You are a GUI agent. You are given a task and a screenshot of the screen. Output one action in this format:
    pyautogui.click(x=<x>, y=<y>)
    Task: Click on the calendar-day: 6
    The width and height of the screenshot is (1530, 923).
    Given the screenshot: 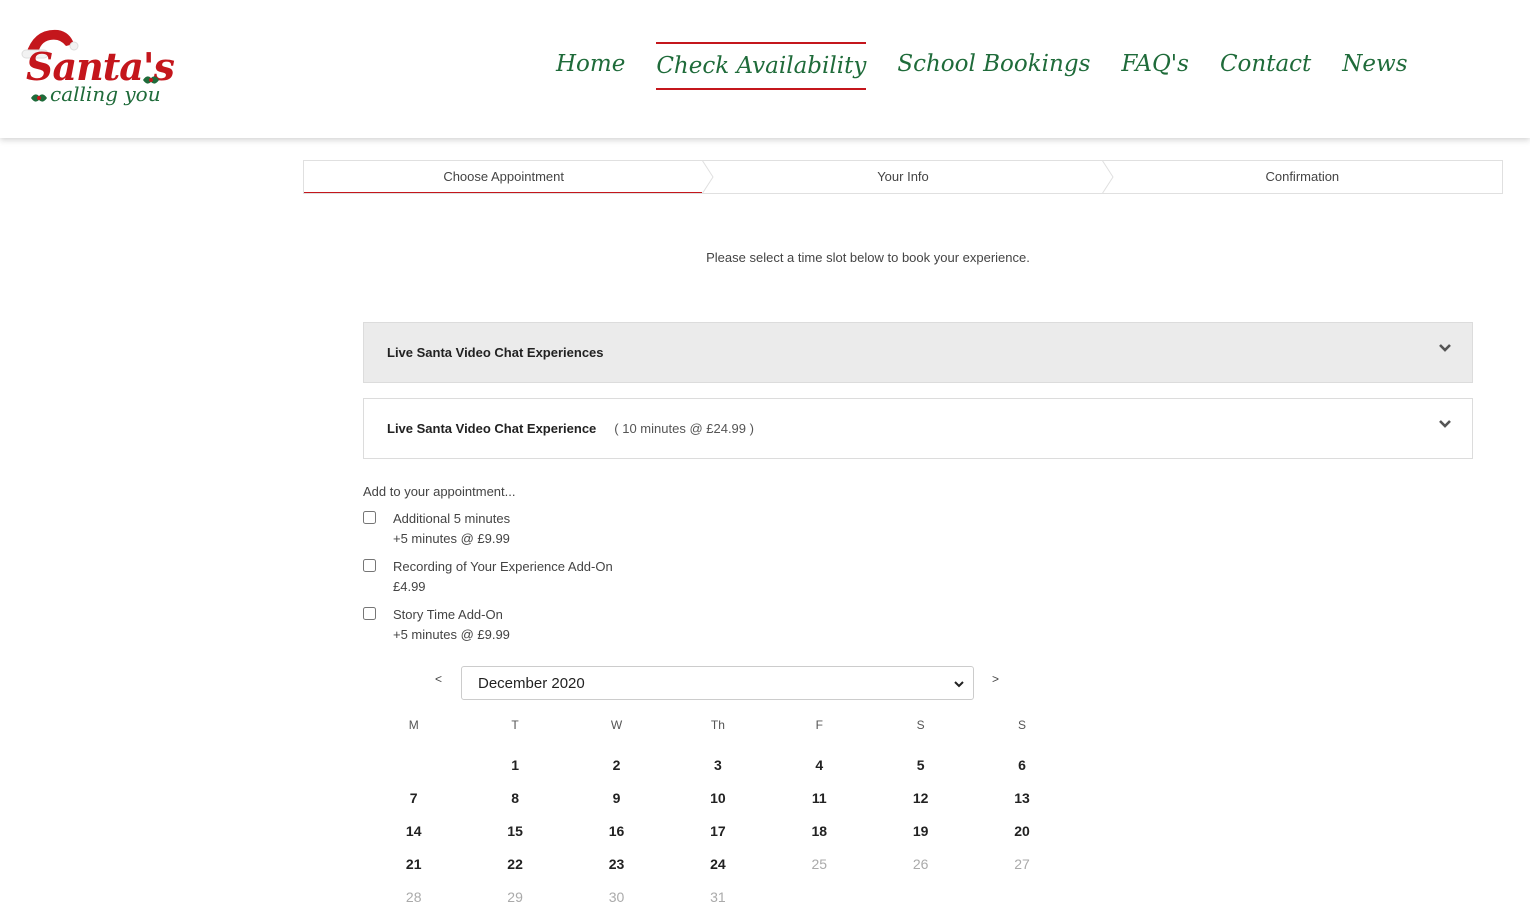 What is the action you would take?
    pyautogui.click(x=1021, y=765)
    